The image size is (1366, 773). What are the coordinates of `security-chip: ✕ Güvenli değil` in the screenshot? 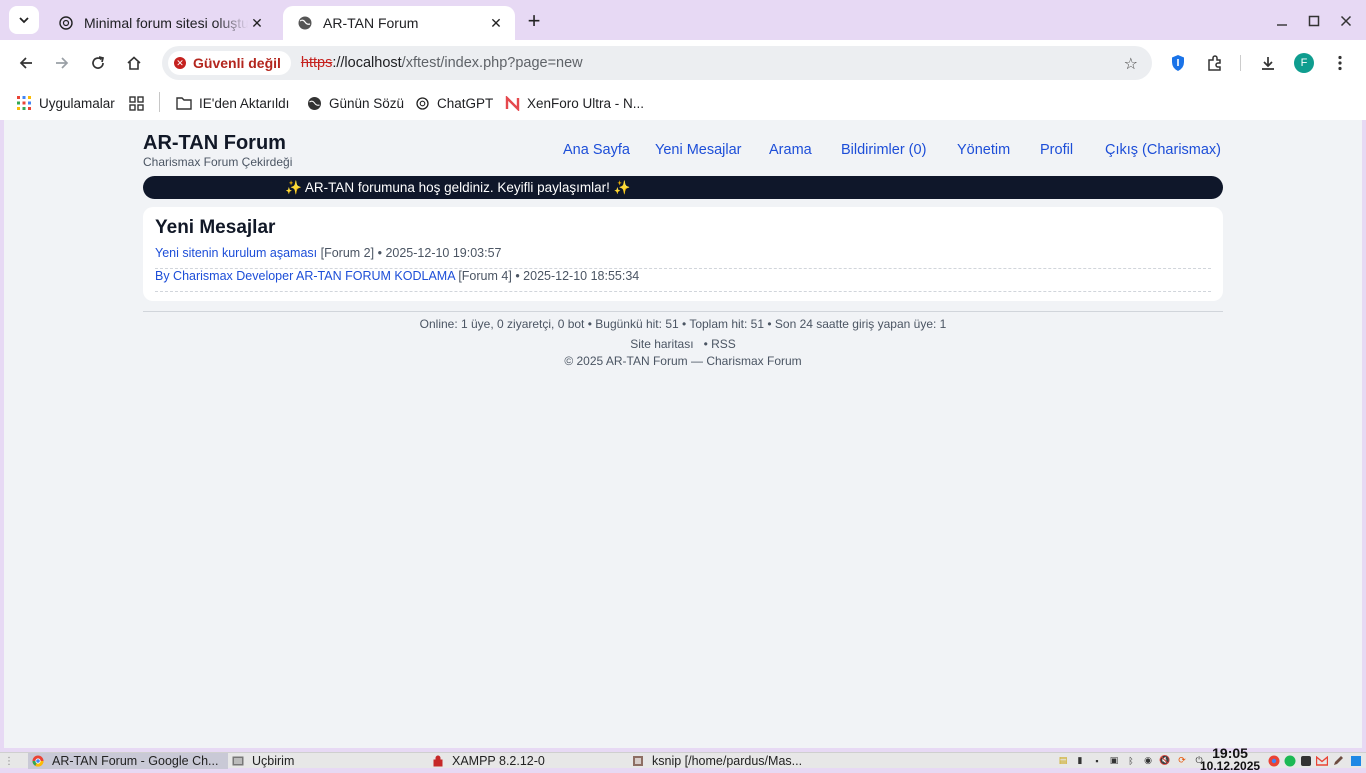 It's located at (229, 63).